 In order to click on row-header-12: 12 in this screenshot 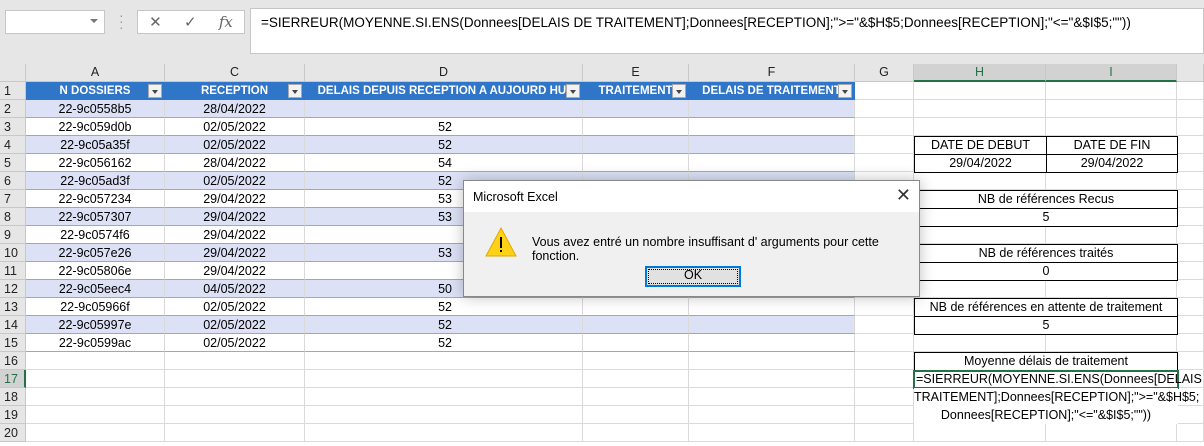, I will do `click(13, 289)`.